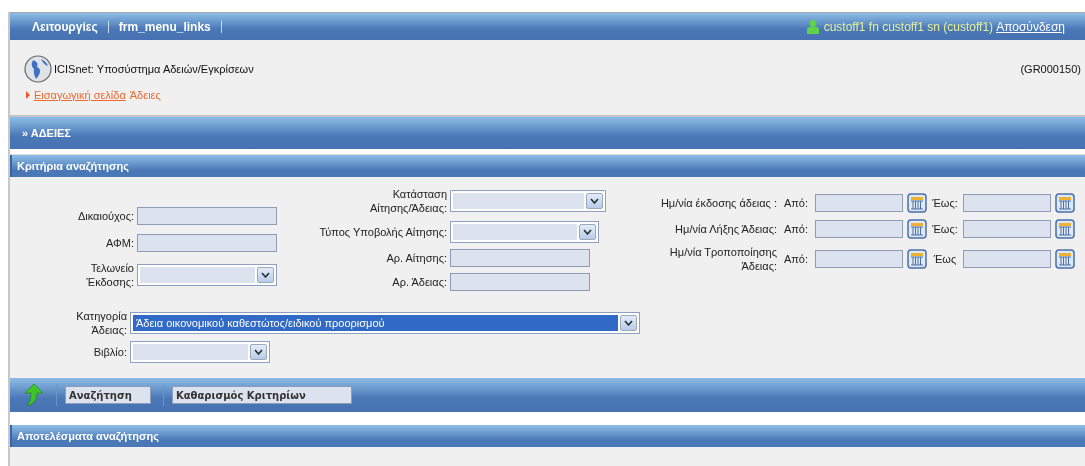  What do you see at coordinates (38, 69) in the screenshot?
I see `globe-icon` at bounding box center [38, 69].